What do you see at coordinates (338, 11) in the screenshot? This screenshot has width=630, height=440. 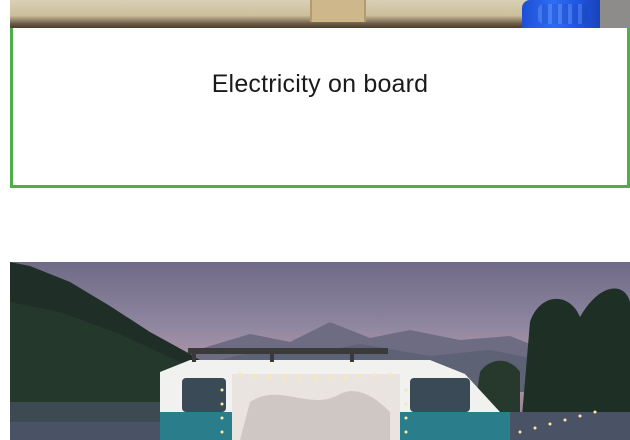 I see `photo-box-detail` at bounding box center [338, 11].